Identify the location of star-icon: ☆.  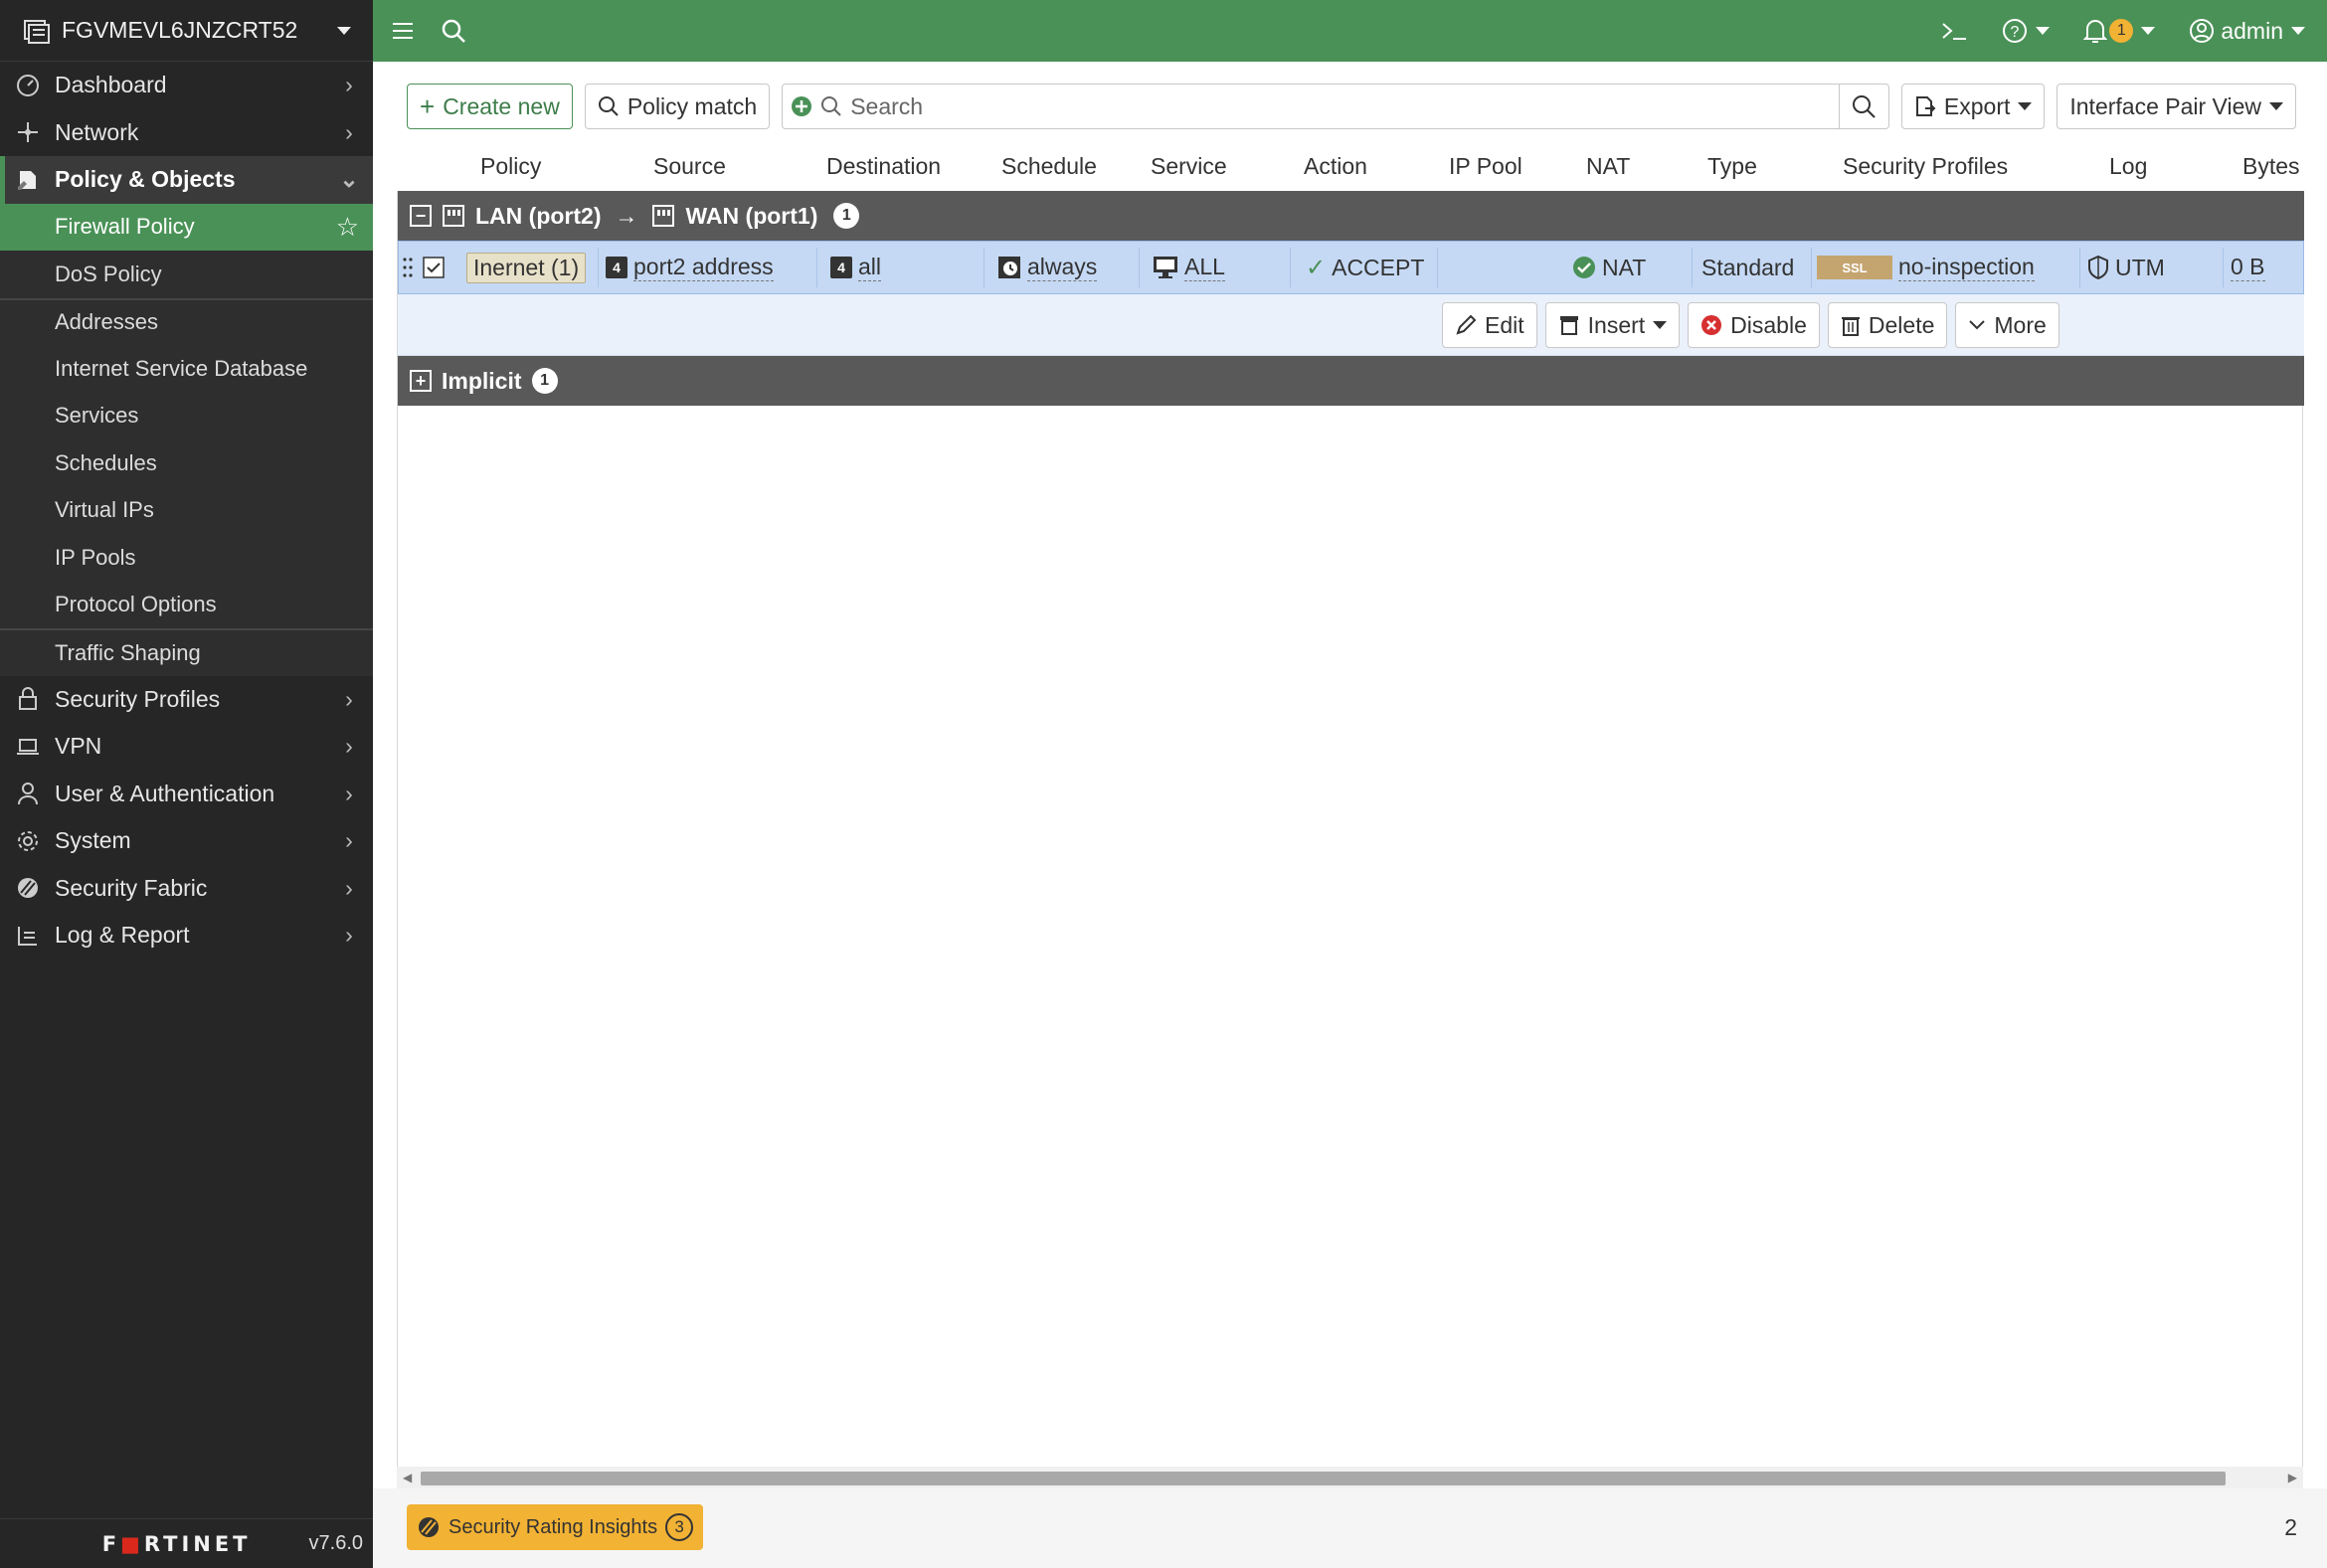
(348, 227).